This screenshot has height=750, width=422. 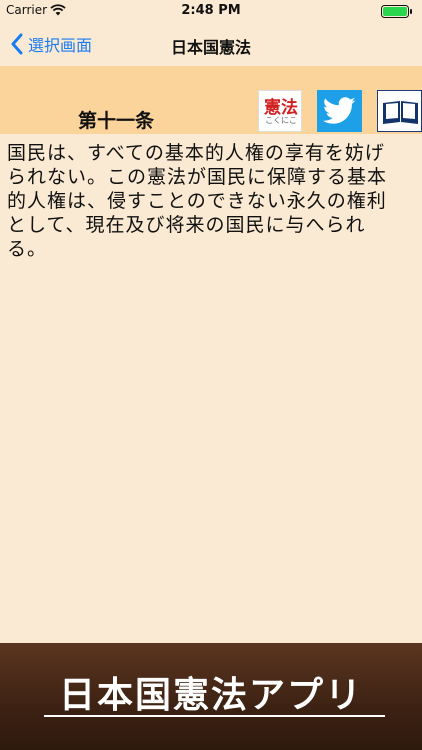 I want to click on battery-icon, so click(x=396, y=11).